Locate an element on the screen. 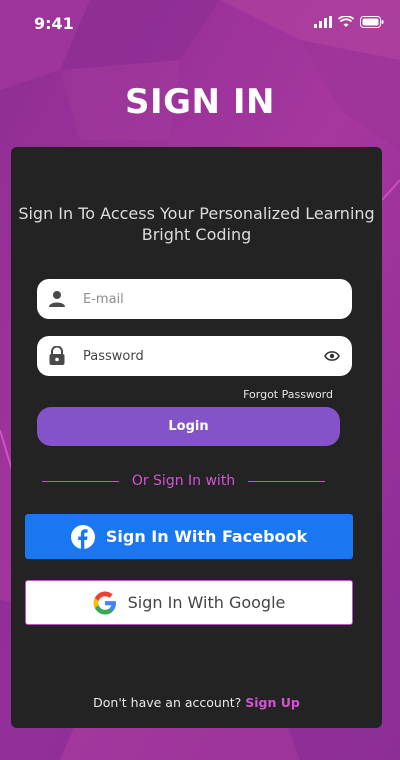 Image resolution: width=400 pixels, height=760 pixels. google-icon is located at coordinates (105, 603).